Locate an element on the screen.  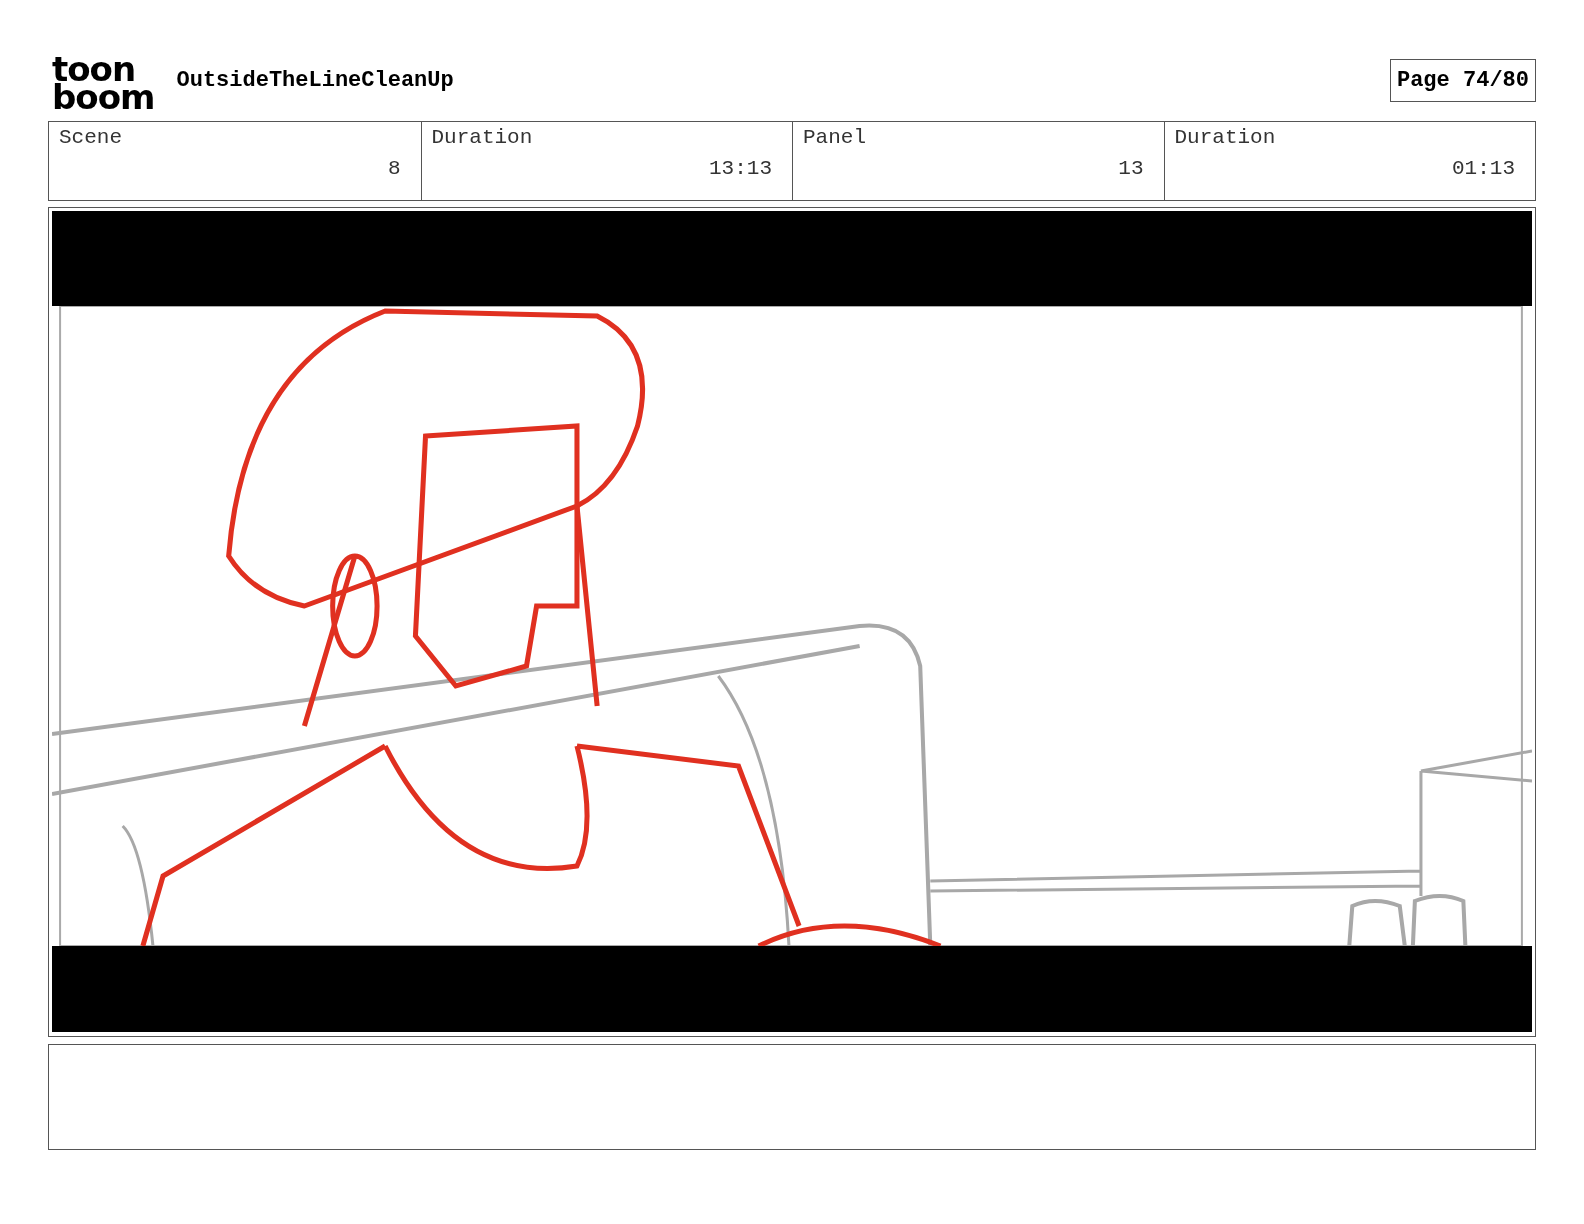
page-number: Page 74/80 is located at coordinates (1462, 80).